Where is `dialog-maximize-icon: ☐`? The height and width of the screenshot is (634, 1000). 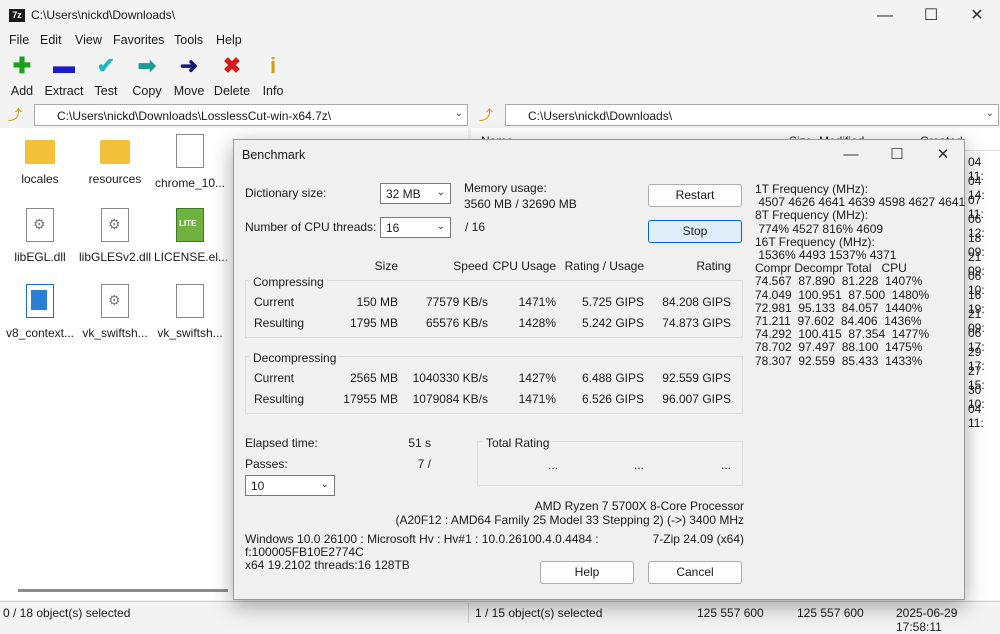
dialog-maximize-icon: ☐ is located at coordinates (897, 155).